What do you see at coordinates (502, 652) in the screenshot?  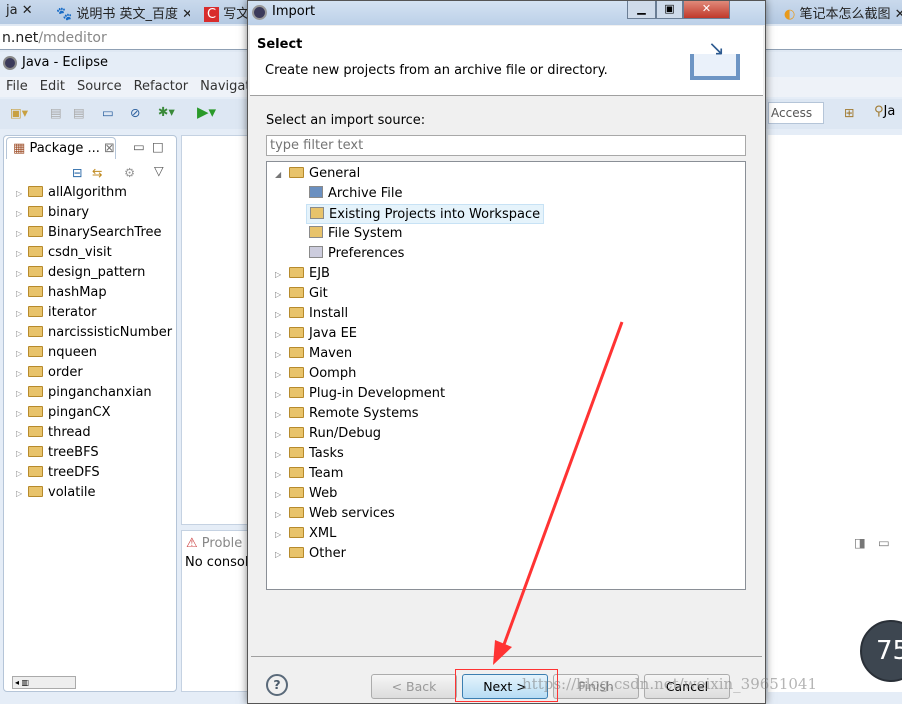 I see `arrow-head` at bounding box center [502, 652].